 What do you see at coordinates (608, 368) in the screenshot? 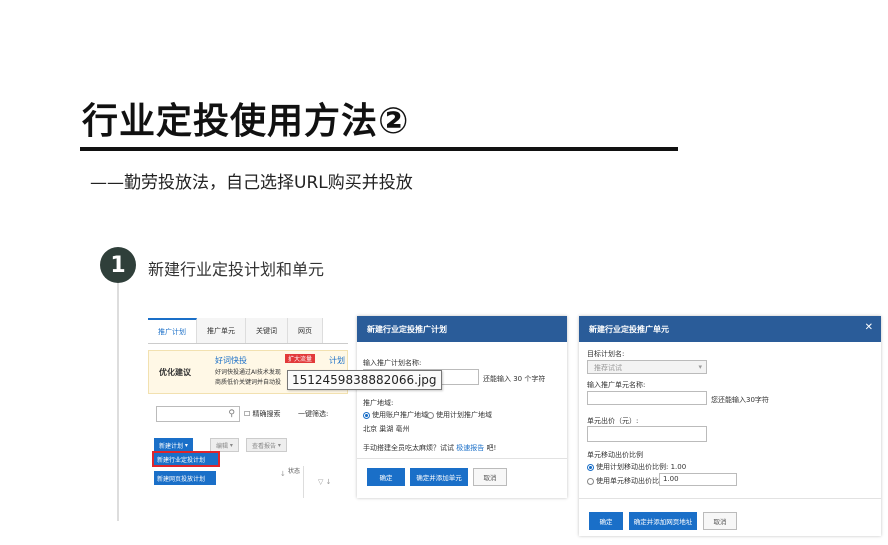
I see `target-plan-value: 推荐试试` at bounding box center [608, 368].